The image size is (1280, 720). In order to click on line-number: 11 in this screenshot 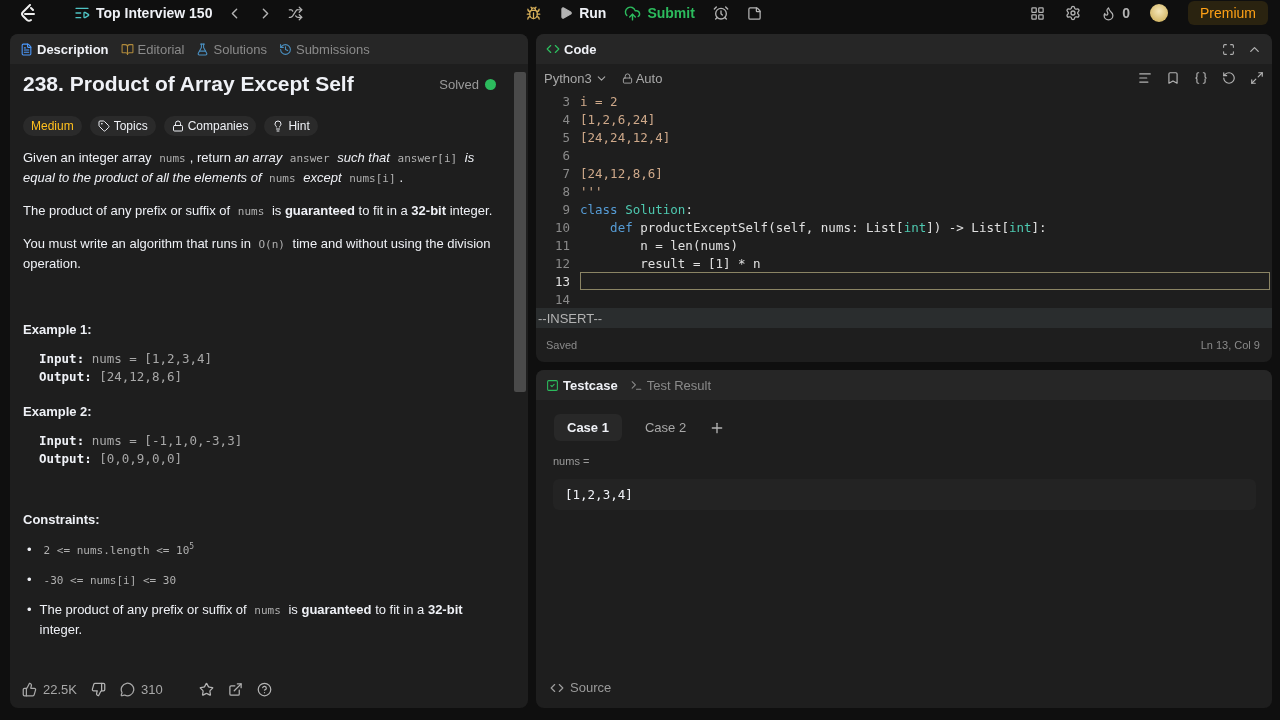, I will do `click(562, 245)`.